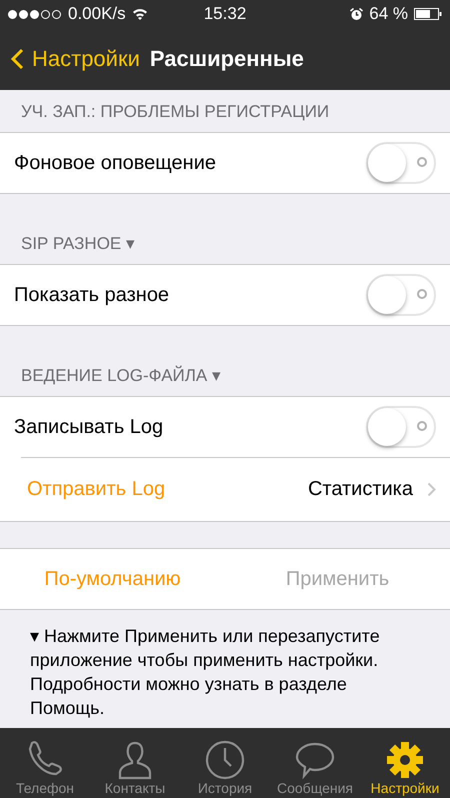 This screenshot has width=450, height=798. What do you see at coordinates (112, 579) in the screenshot?
I see `action-button: По-умолчанию` at bounding box center [112, 579].